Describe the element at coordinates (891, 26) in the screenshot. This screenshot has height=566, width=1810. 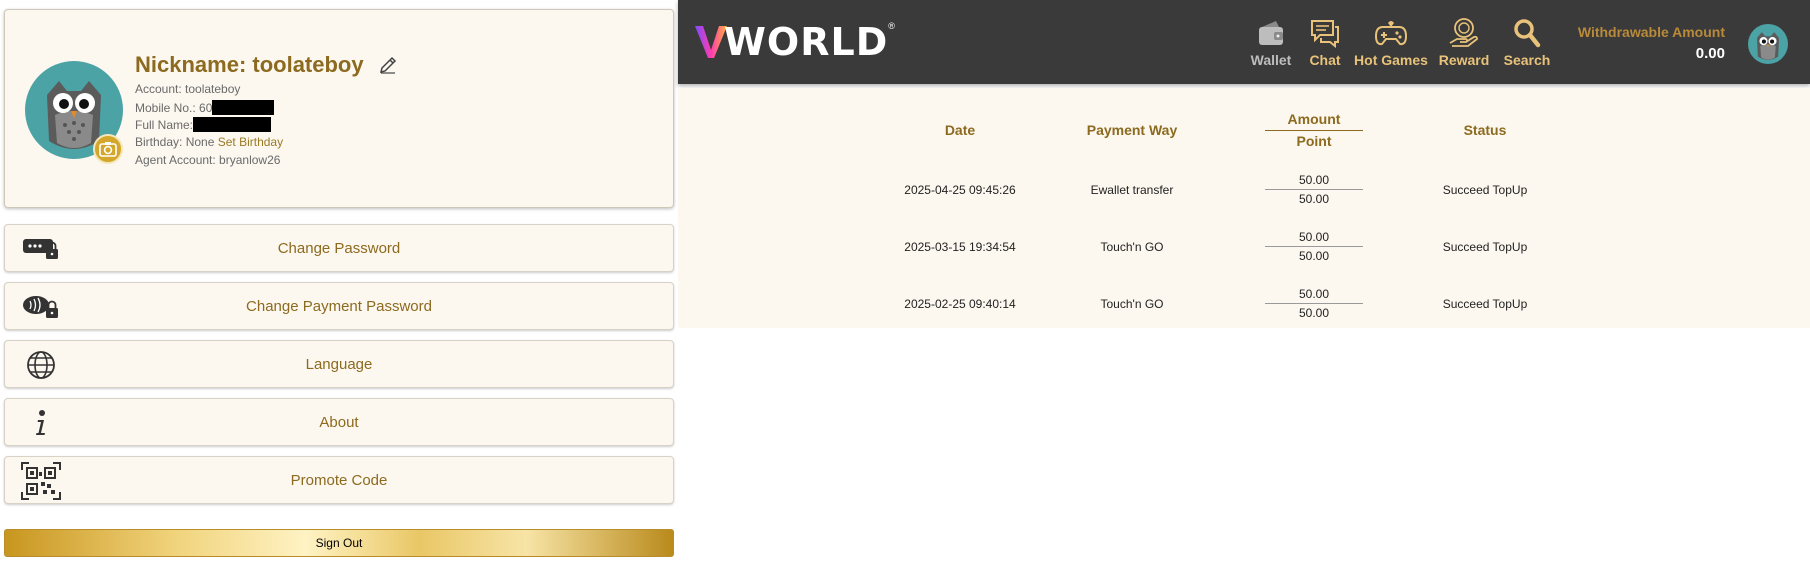
I see `logo-registered-mark: ®` at that location.